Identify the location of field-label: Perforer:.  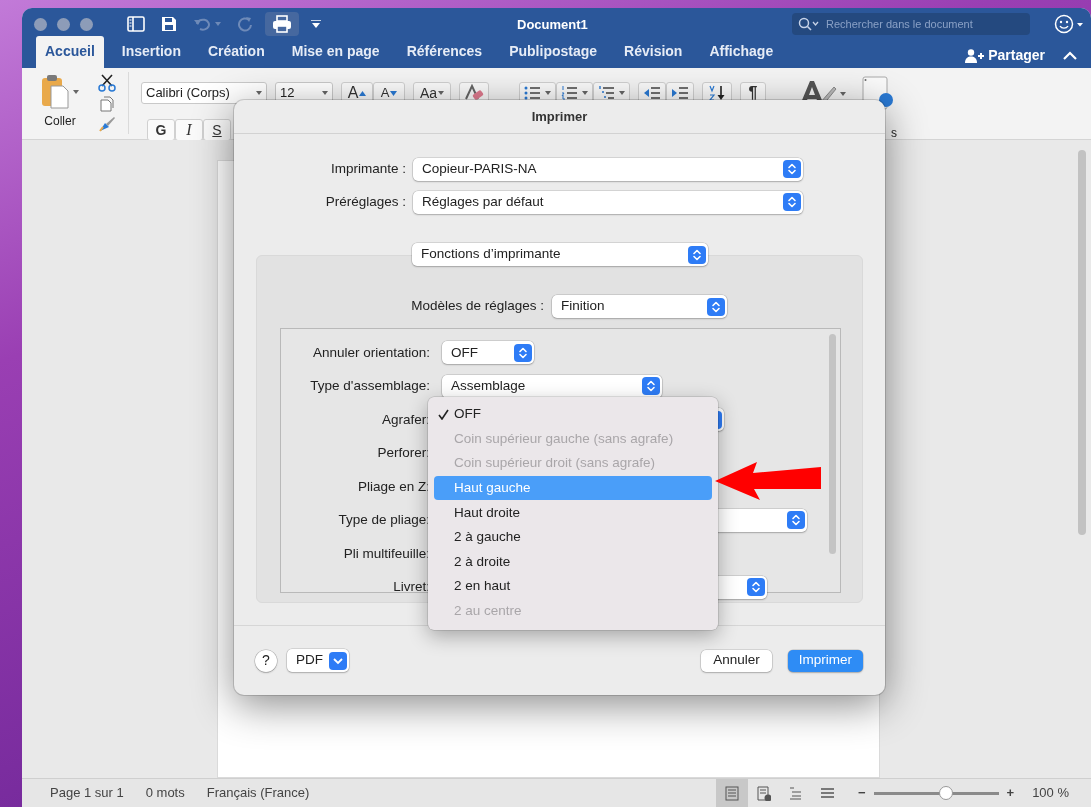
(403, 453).